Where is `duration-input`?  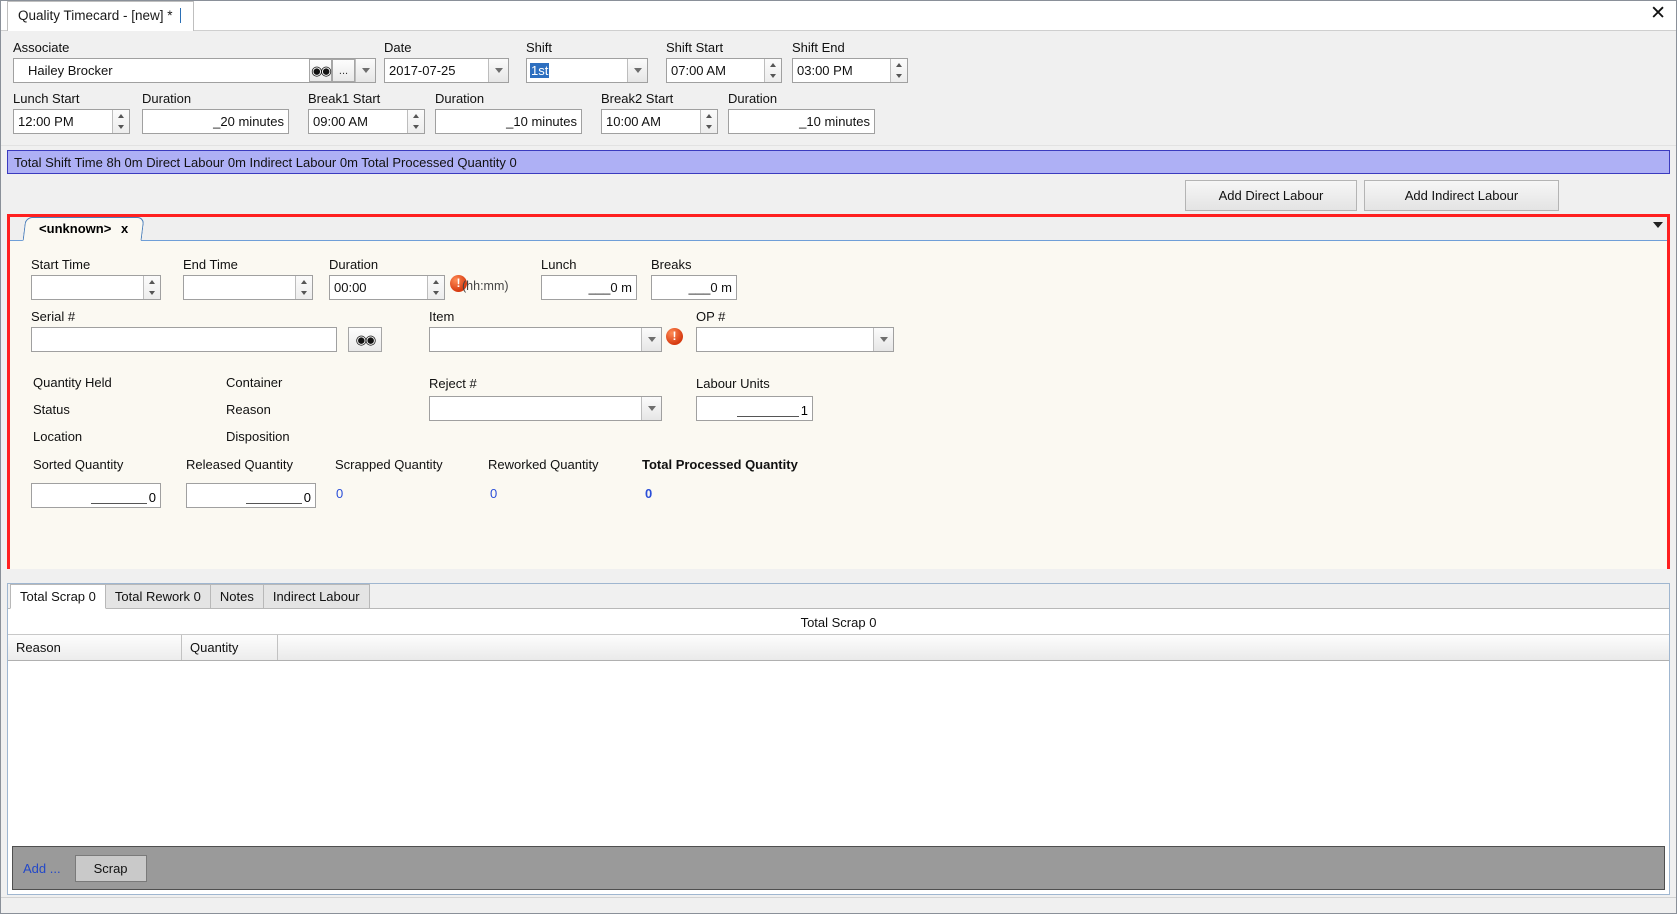 duration-input is located at coordinates (378, 287).